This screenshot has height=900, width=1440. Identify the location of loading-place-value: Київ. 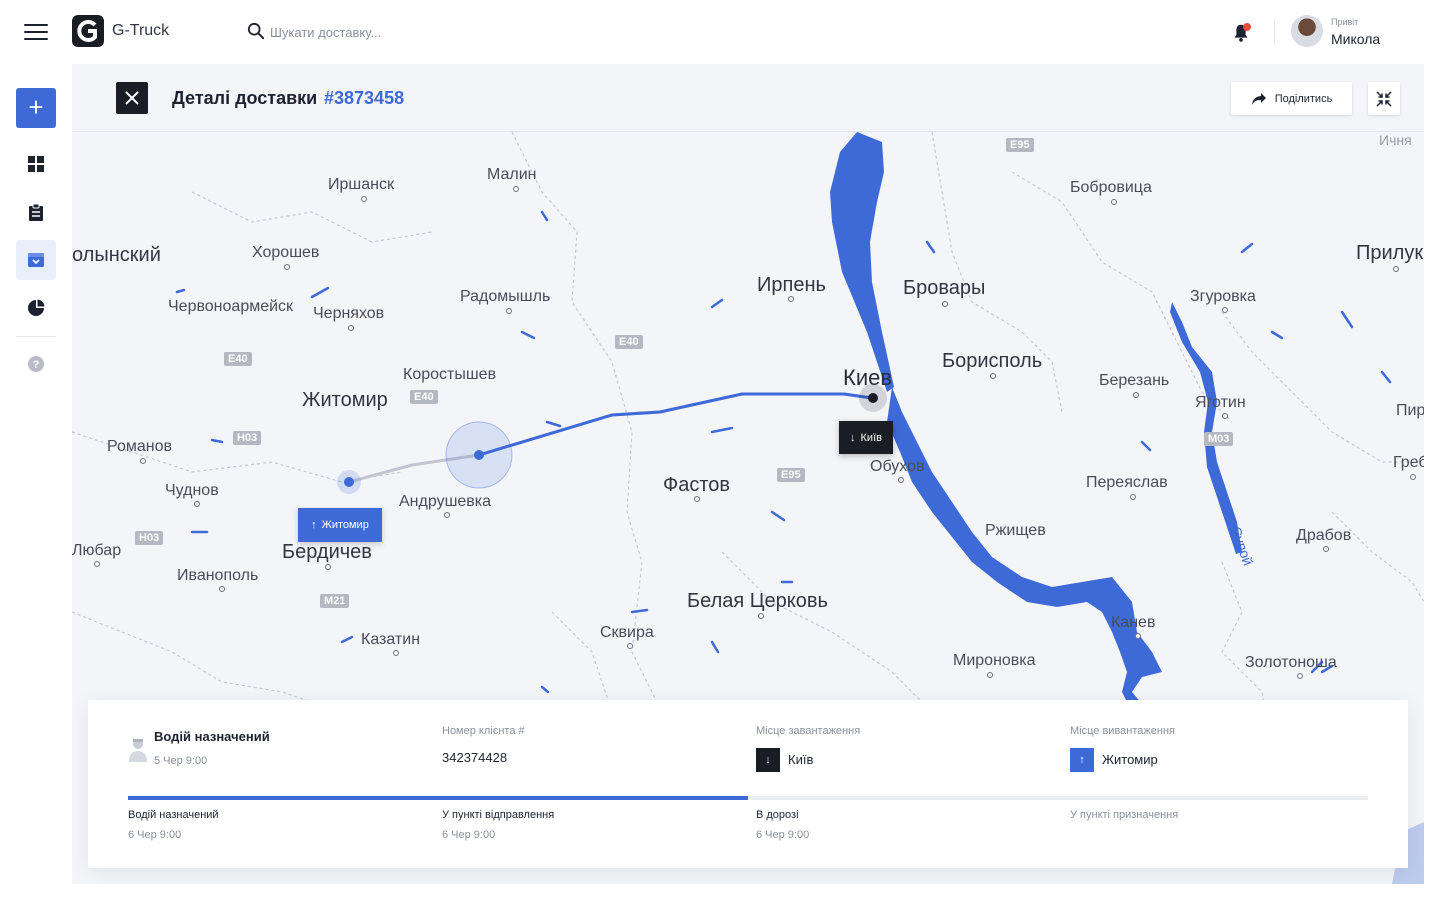
(801, 759).